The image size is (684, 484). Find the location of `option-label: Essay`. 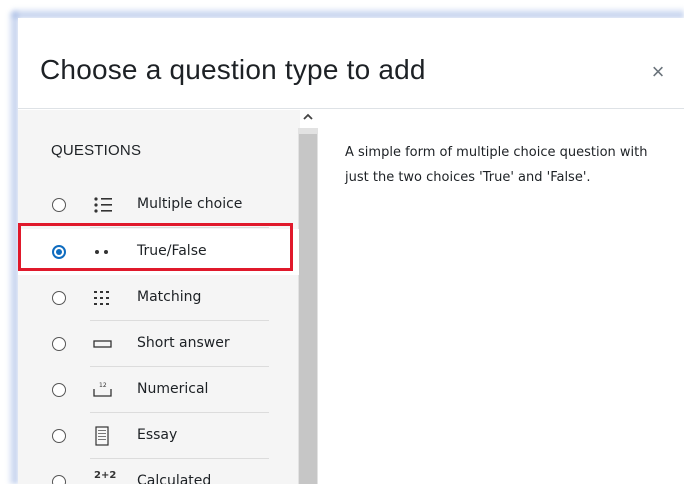

option-label: Essay is located at coordinates (157, 435).